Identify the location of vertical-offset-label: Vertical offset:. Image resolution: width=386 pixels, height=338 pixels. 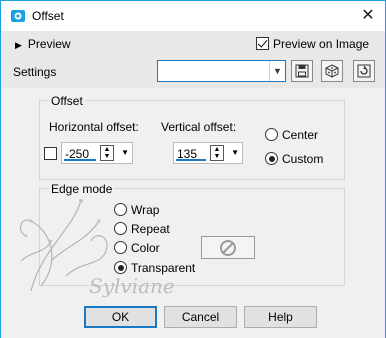
(199, 127).